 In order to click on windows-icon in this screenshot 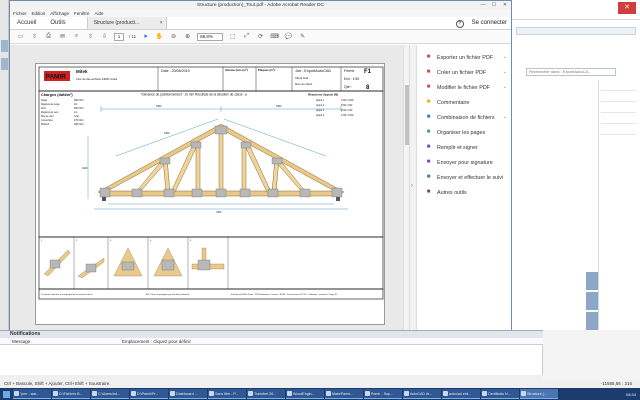, I will do `click(6, 394)`.